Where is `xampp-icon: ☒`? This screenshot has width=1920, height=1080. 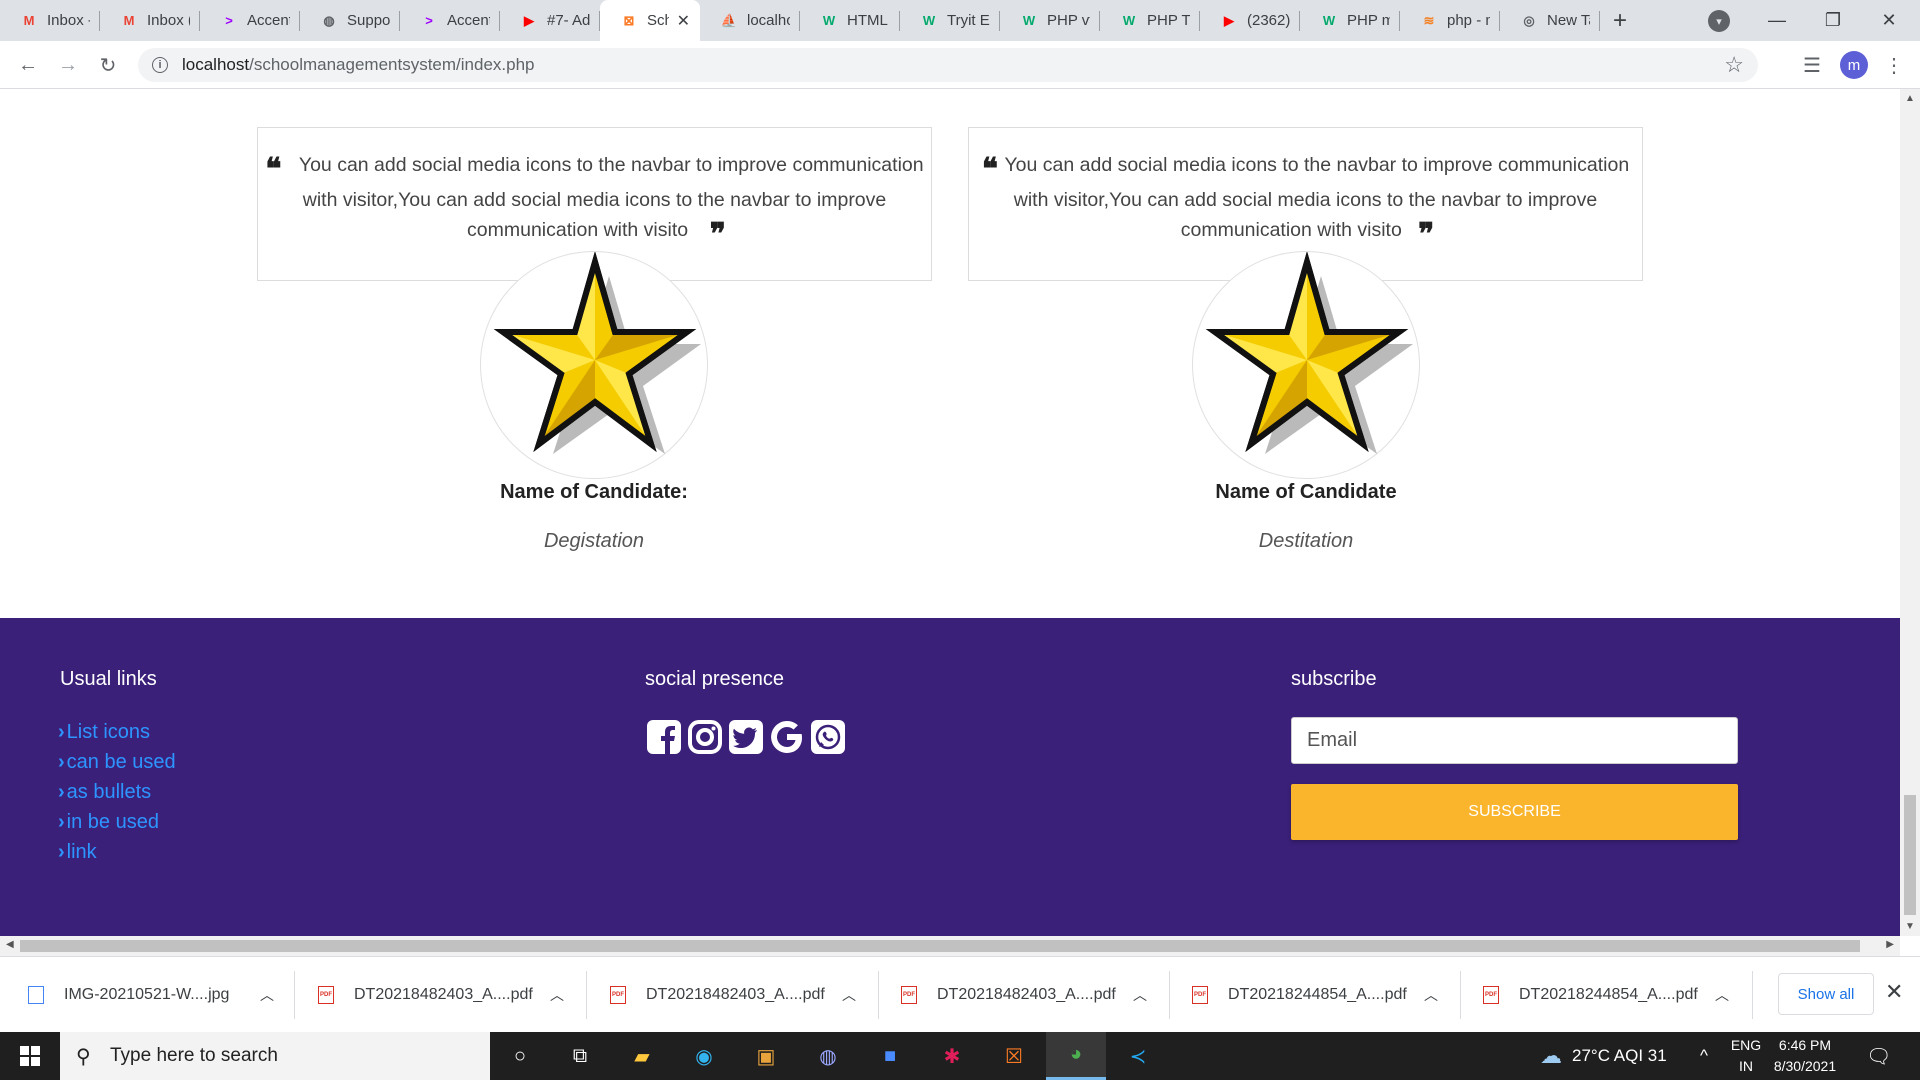 xampp-icon: ☒ is located at coordinates (1014, 1056).